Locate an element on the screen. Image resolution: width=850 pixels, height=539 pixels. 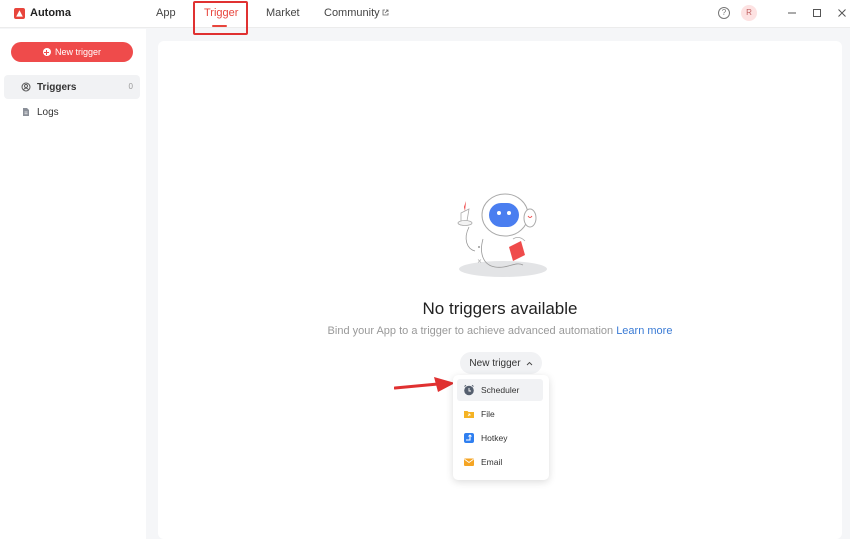
new-trigger-label: New trigger is located at coordinates (77, 52).